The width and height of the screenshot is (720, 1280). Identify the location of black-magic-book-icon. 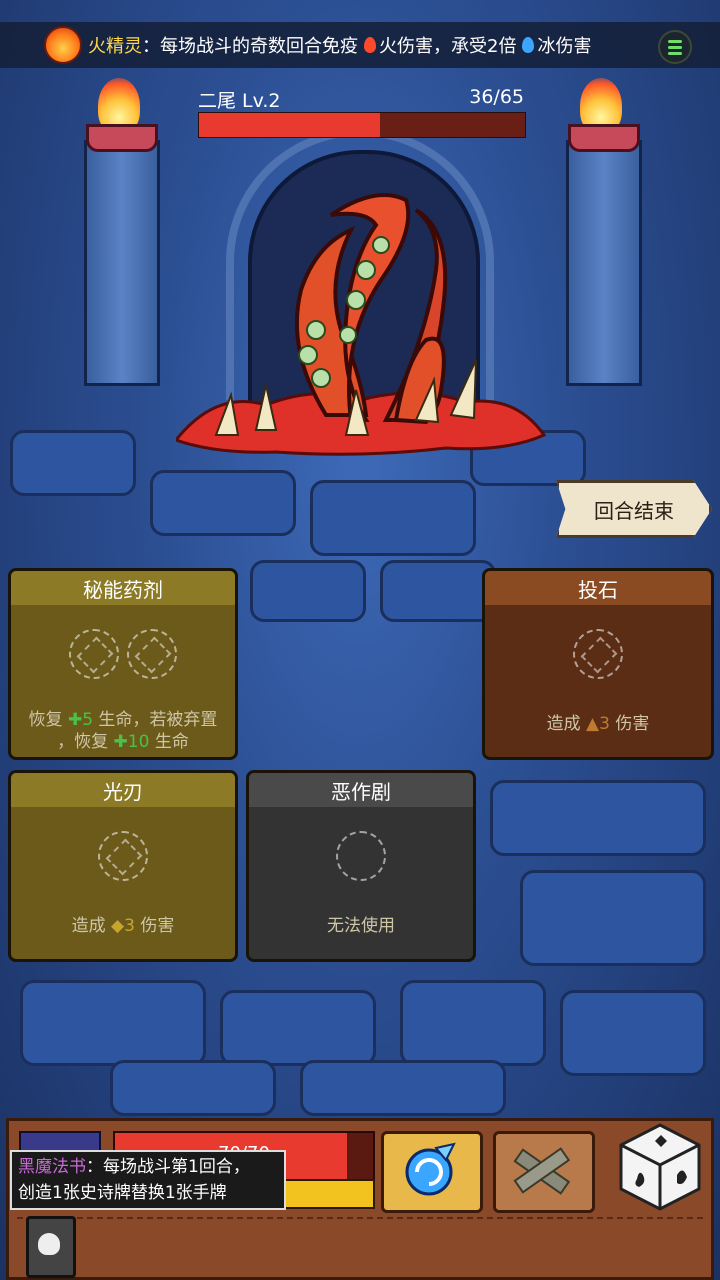
(51, 1247).